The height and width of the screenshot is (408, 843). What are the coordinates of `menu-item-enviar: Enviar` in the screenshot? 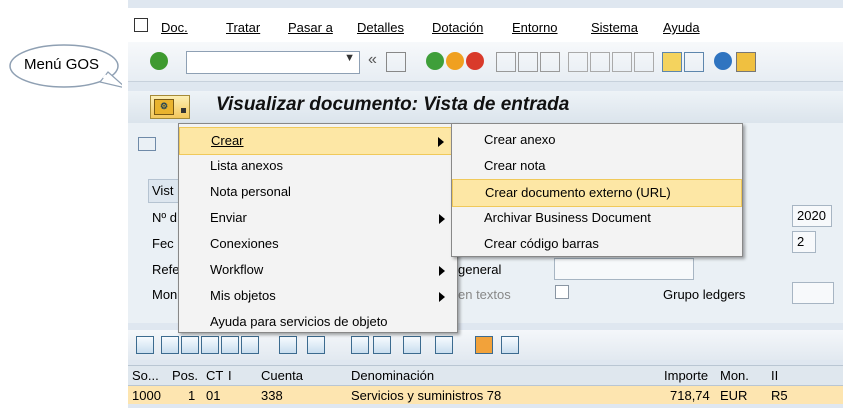 It's located at (318, 218).